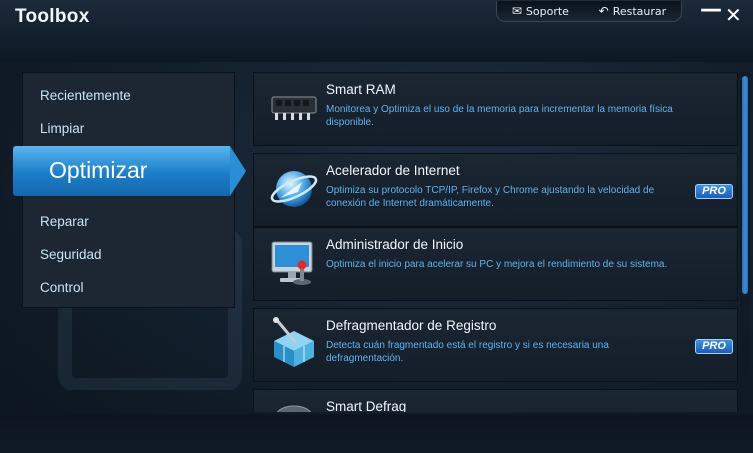 Image resolution: width=753 pixels, height=453 pixels. What do you see at coordinates (745, 185) in the screenshot?
I see `scrollbar-thumb` at bounding box center [745, 185].